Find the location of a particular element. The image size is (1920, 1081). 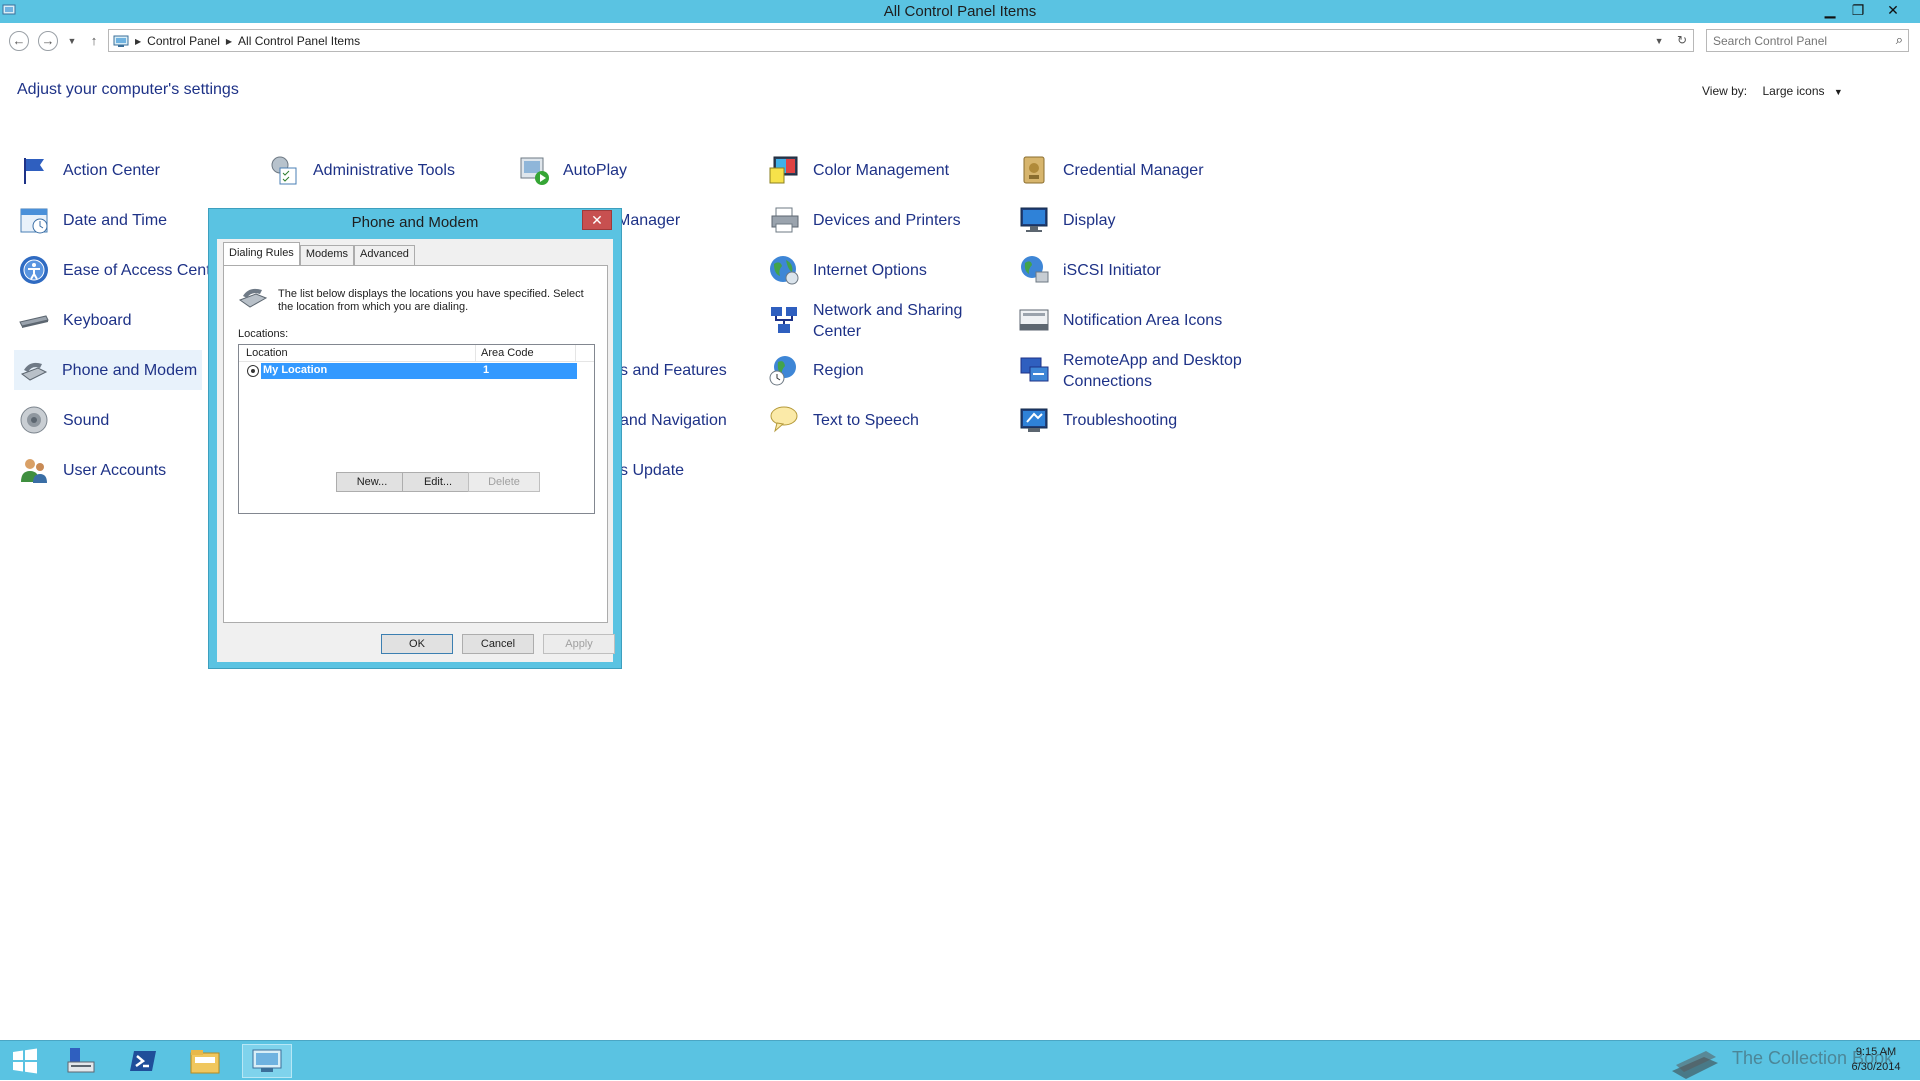

location-name: My Location is located at coordinates (295, 370).